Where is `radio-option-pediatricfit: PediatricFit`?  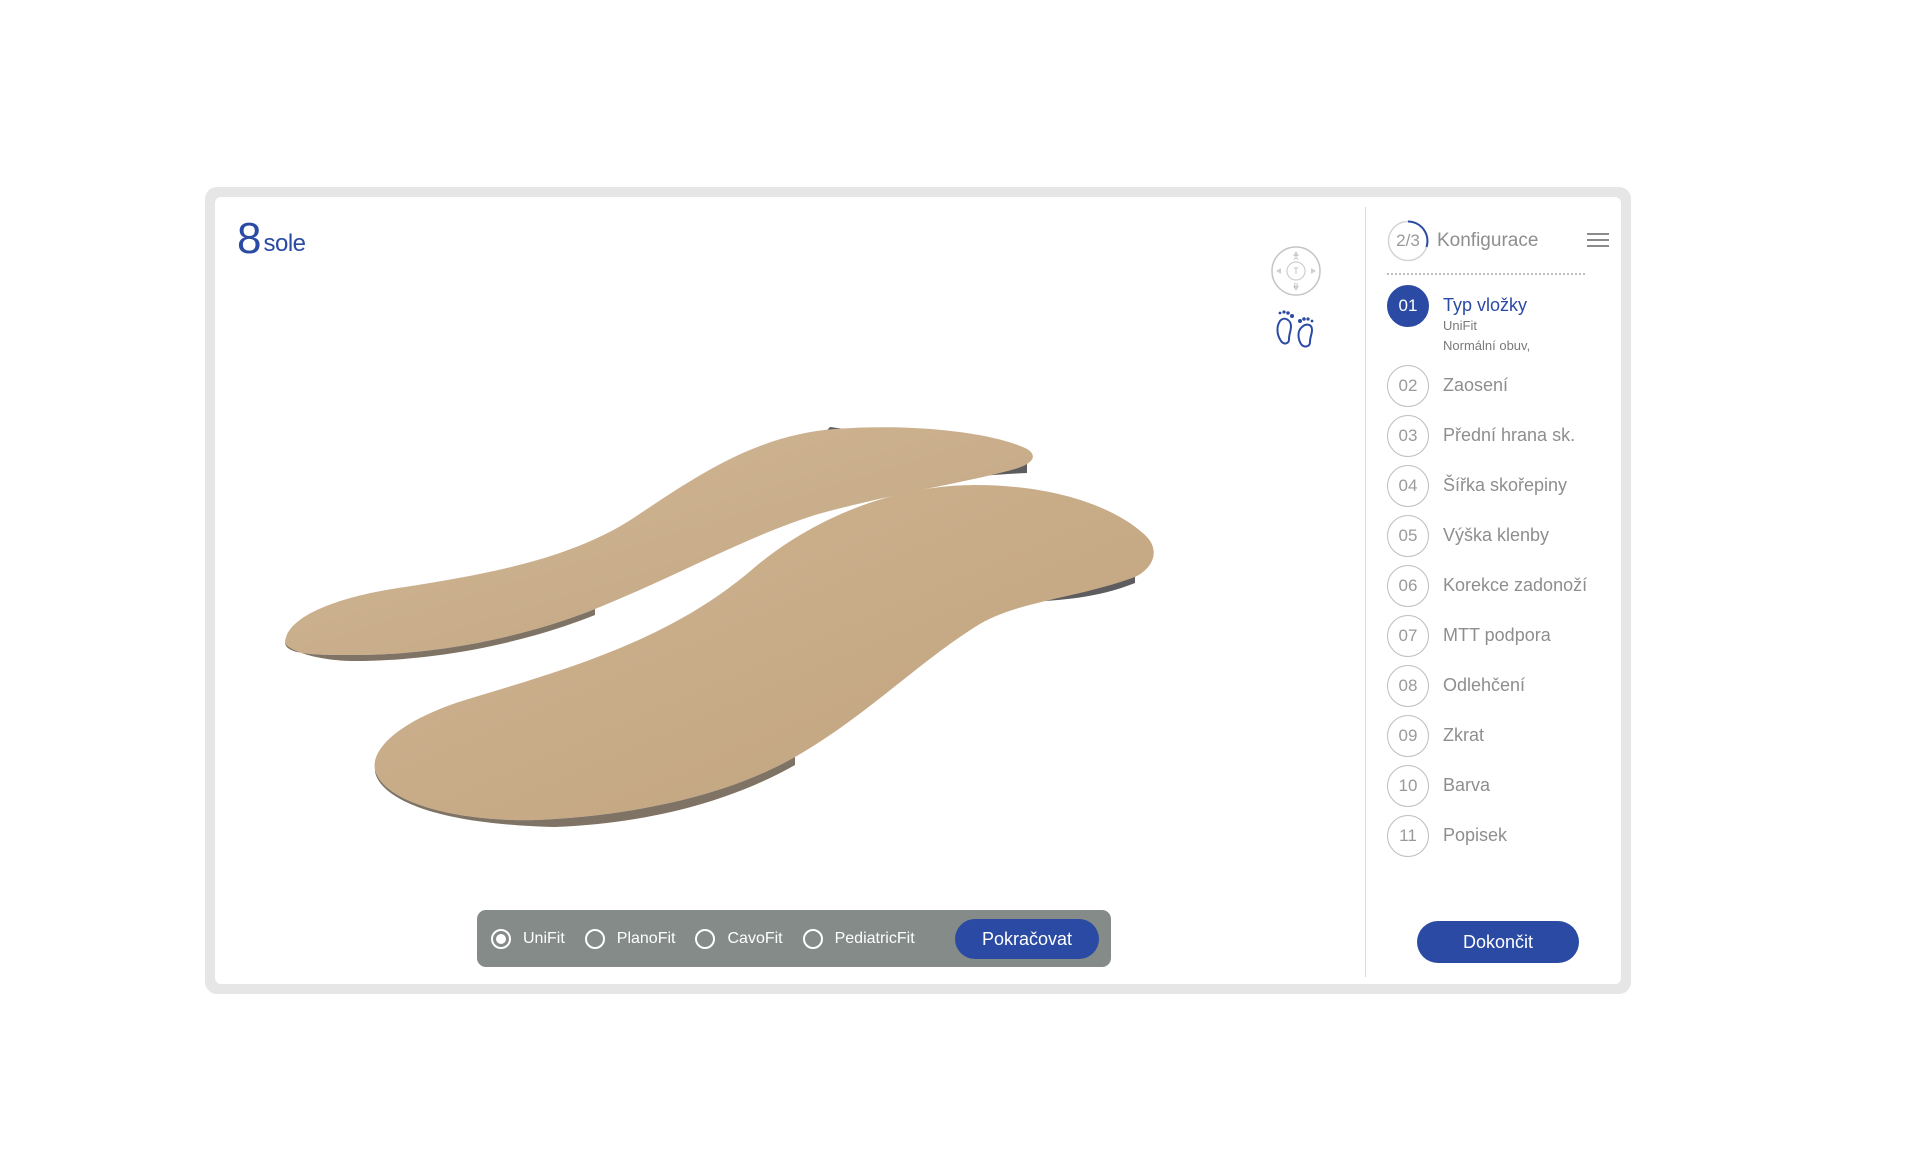 radio-option-pediatricfit: PediatricFit is located at coordinates (858, 938).